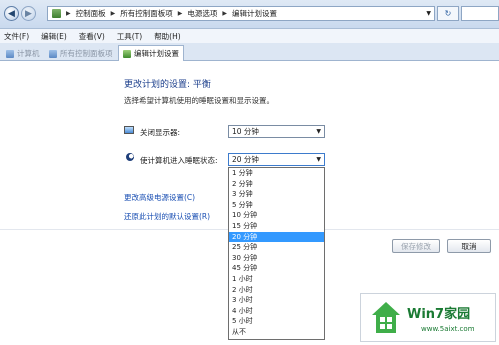 Image resolution: width=499 pixels, height=345 pixels. I want to click on dropdown-option: 25 分钟, so click(276, 247).